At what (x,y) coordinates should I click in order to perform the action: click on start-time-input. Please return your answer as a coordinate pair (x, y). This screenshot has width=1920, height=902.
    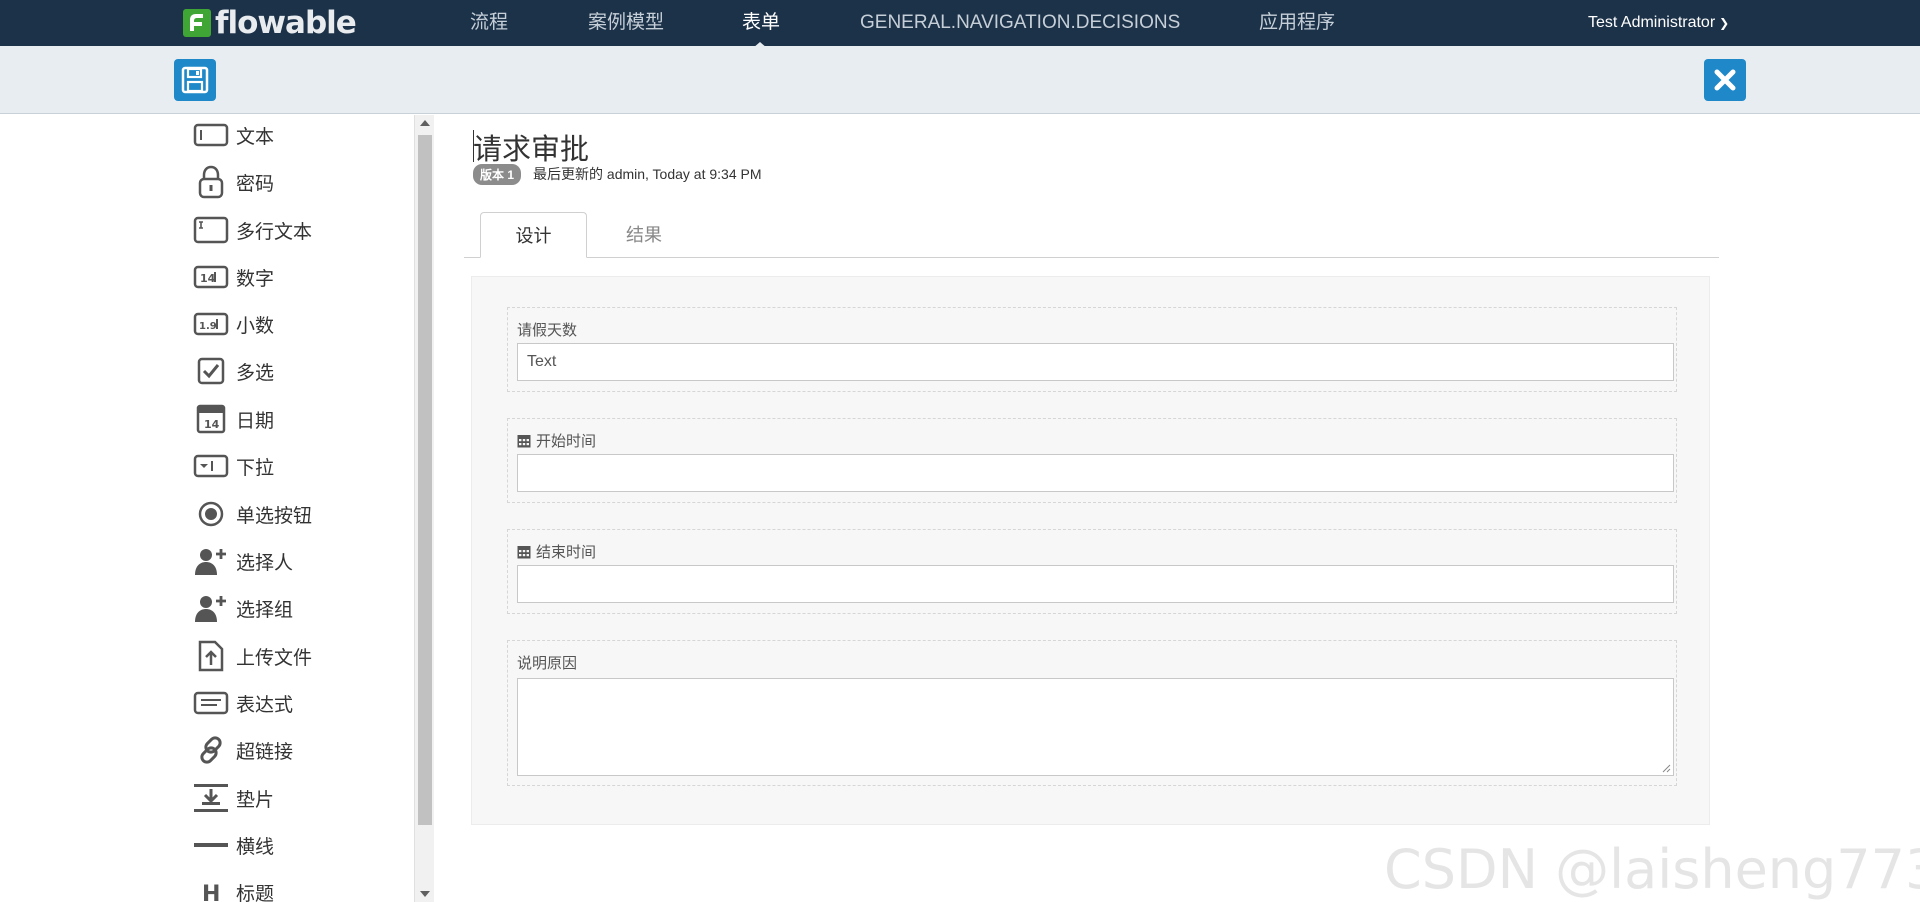
    Looking at the image, I should click on (1095, 473).